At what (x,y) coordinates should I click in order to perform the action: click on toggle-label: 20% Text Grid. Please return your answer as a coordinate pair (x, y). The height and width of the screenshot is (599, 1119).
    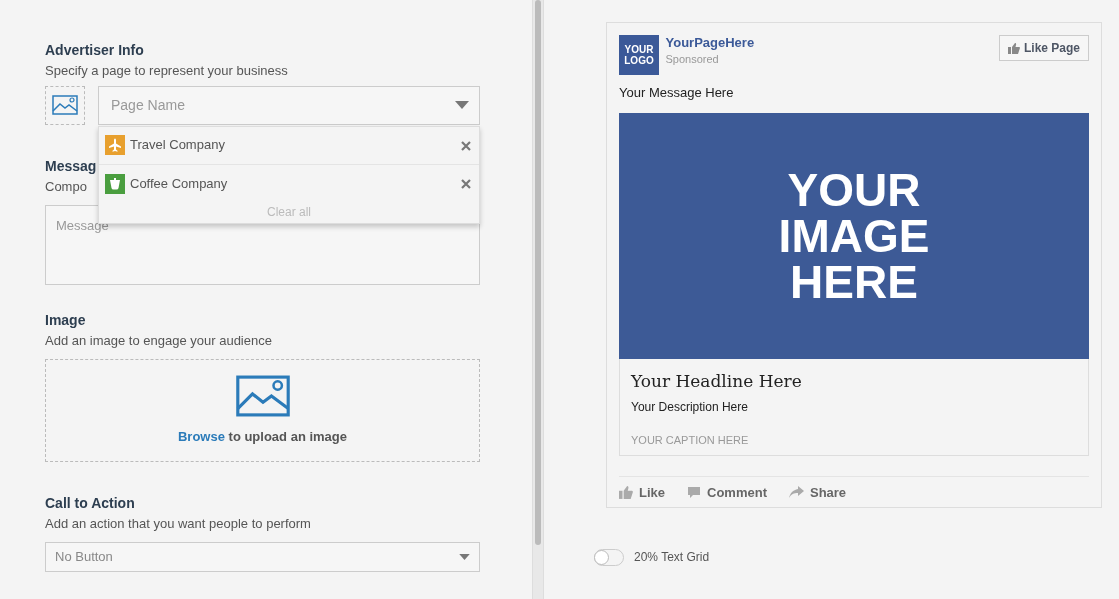
    Looking at the image, I should click on (672, 557).